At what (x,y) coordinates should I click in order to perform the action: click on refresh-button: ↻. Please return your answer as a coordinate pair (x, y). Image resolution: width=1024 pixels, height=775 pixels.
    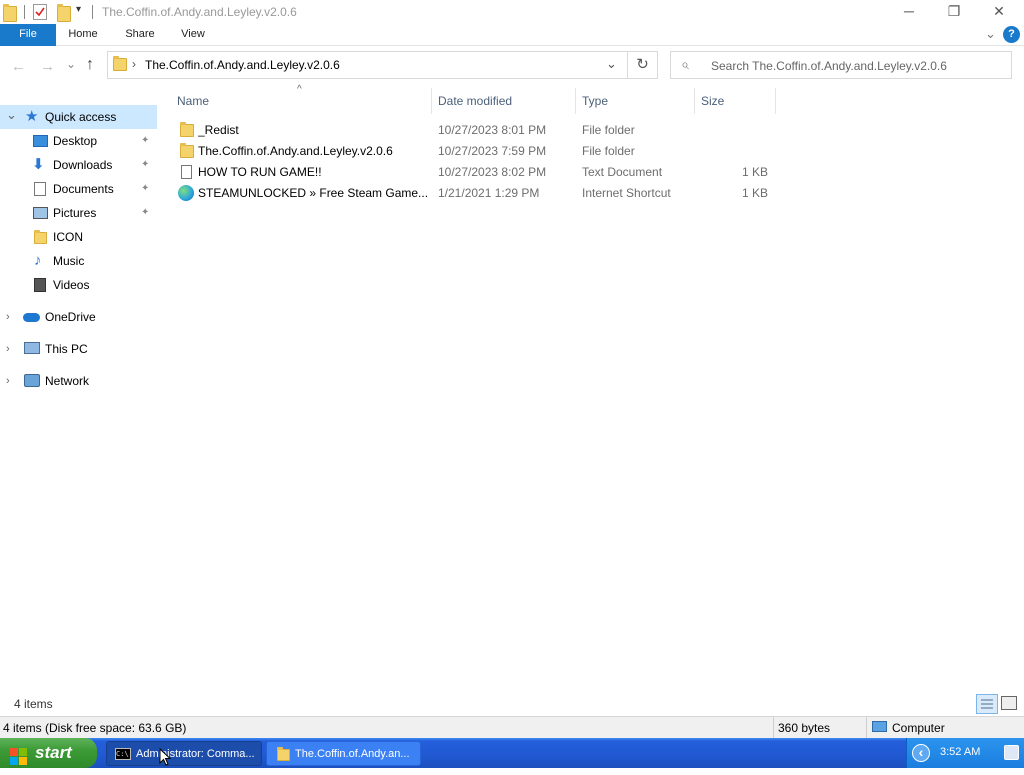
    Looking at the image, I should click on (643, 65).